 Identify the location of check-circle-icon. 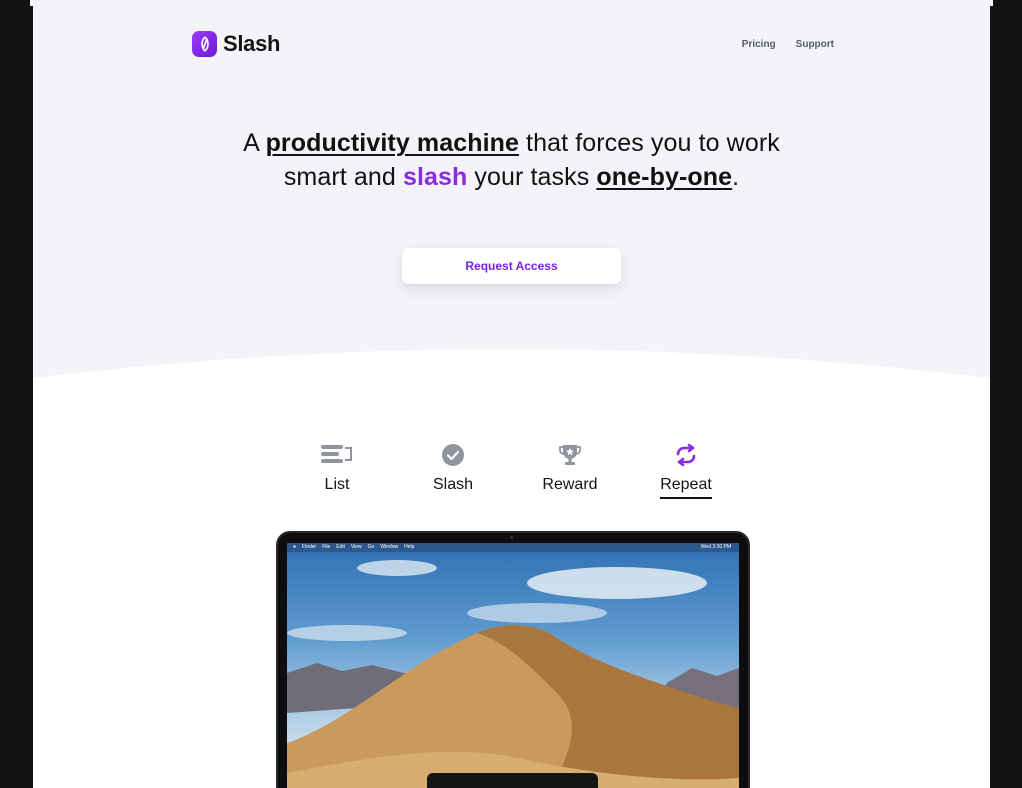
(453, 455).